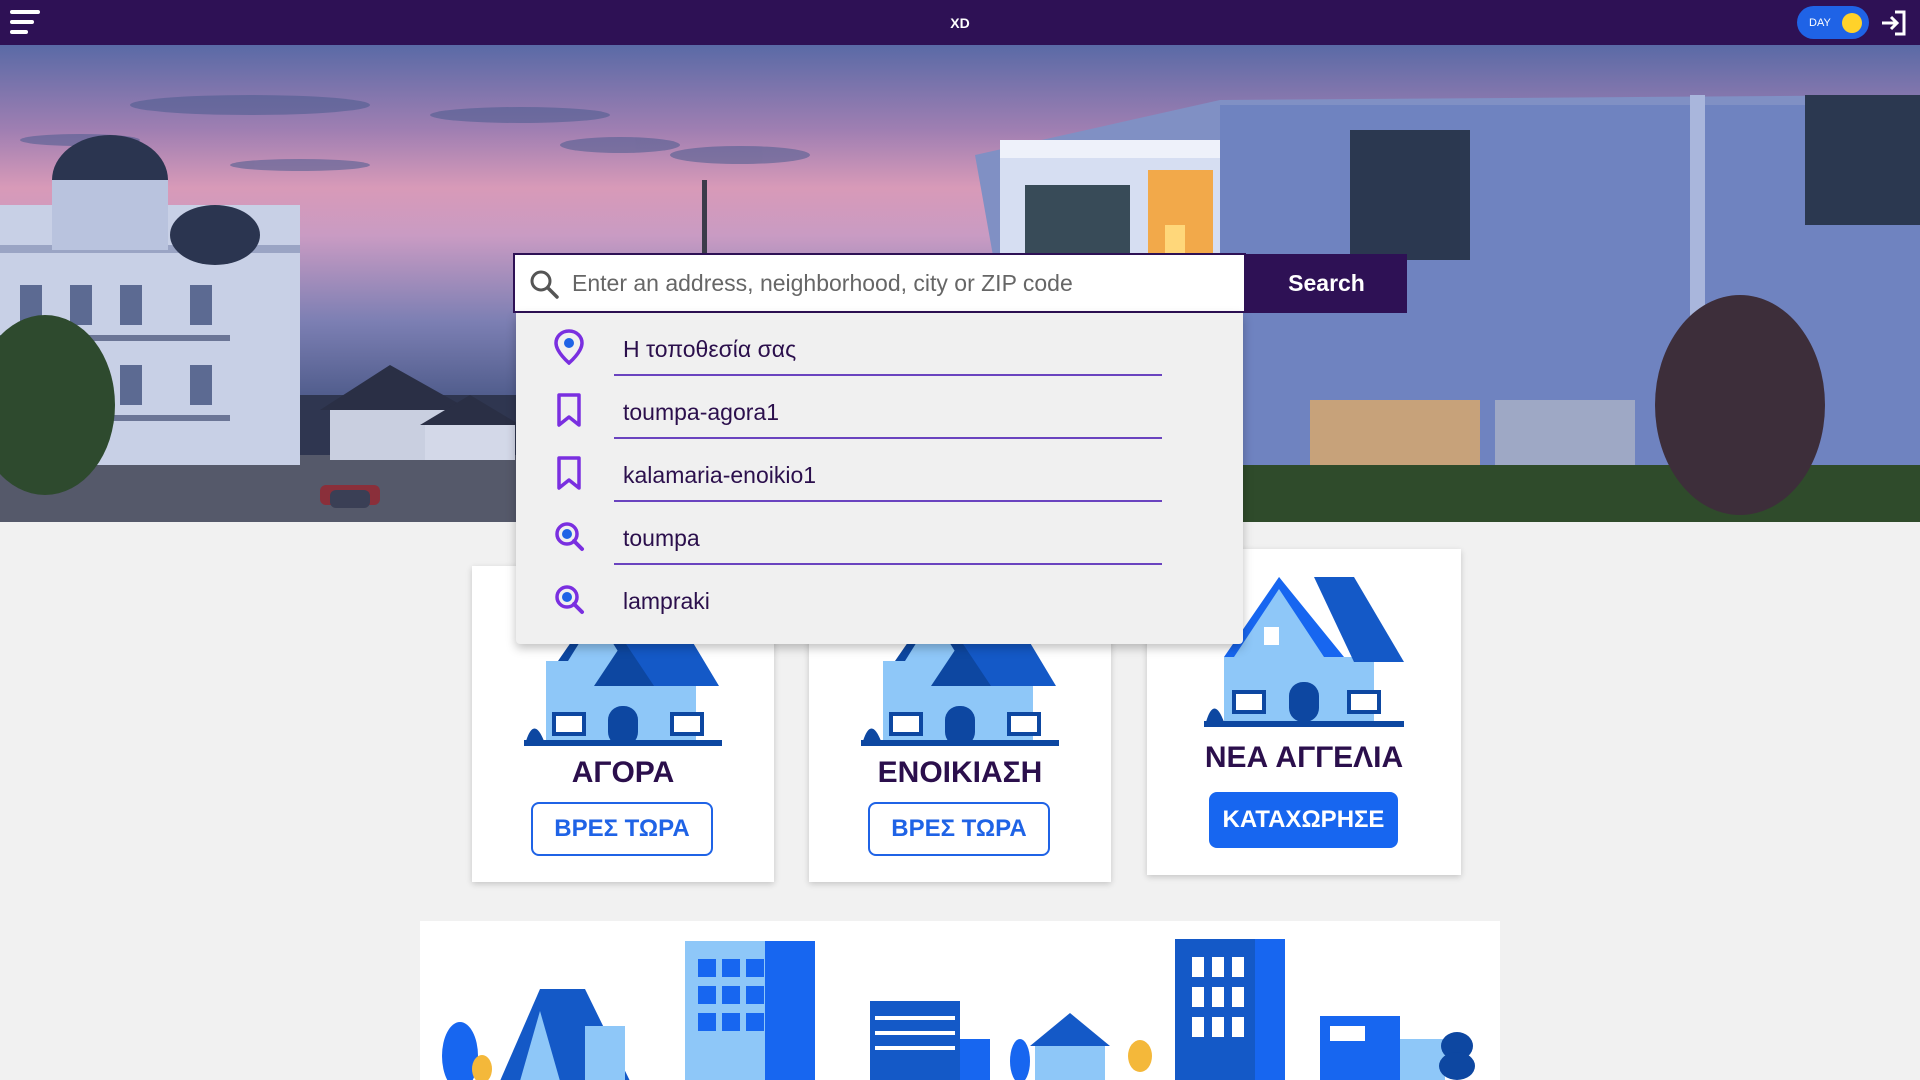 The width and height of the screenshot is (1920, 1080). Describe the element at coordinates (1303, 820) in the screenshot. I see `submit-listing-button: ΚΑΤΑΧΩΡΗΣΕ` at that location.